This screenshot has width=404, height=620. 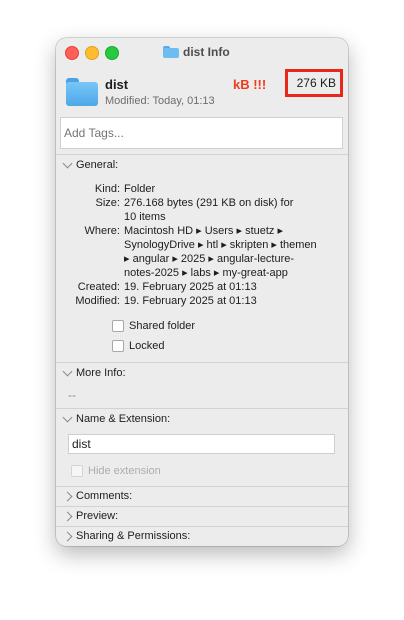 I want to click on size-value-line: 10 items, so click(x=145, y=217).